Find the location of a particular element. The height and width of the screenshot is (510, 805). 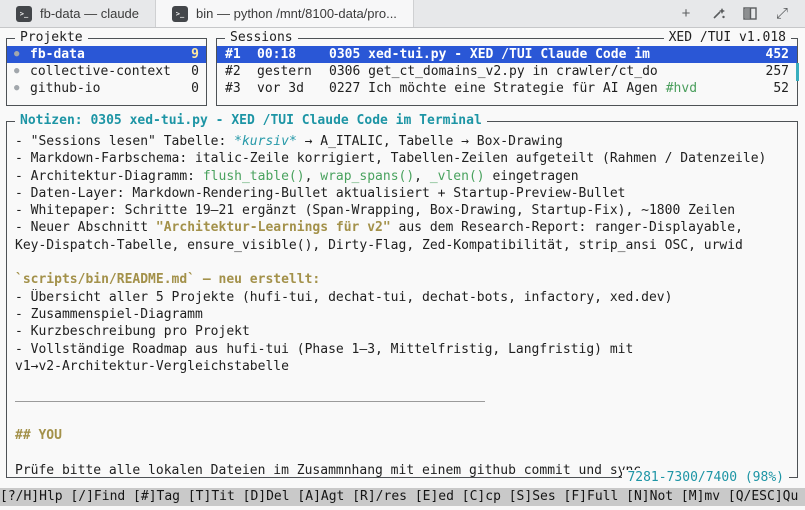

project-name: fb-data is located at coordinates (57, 54).